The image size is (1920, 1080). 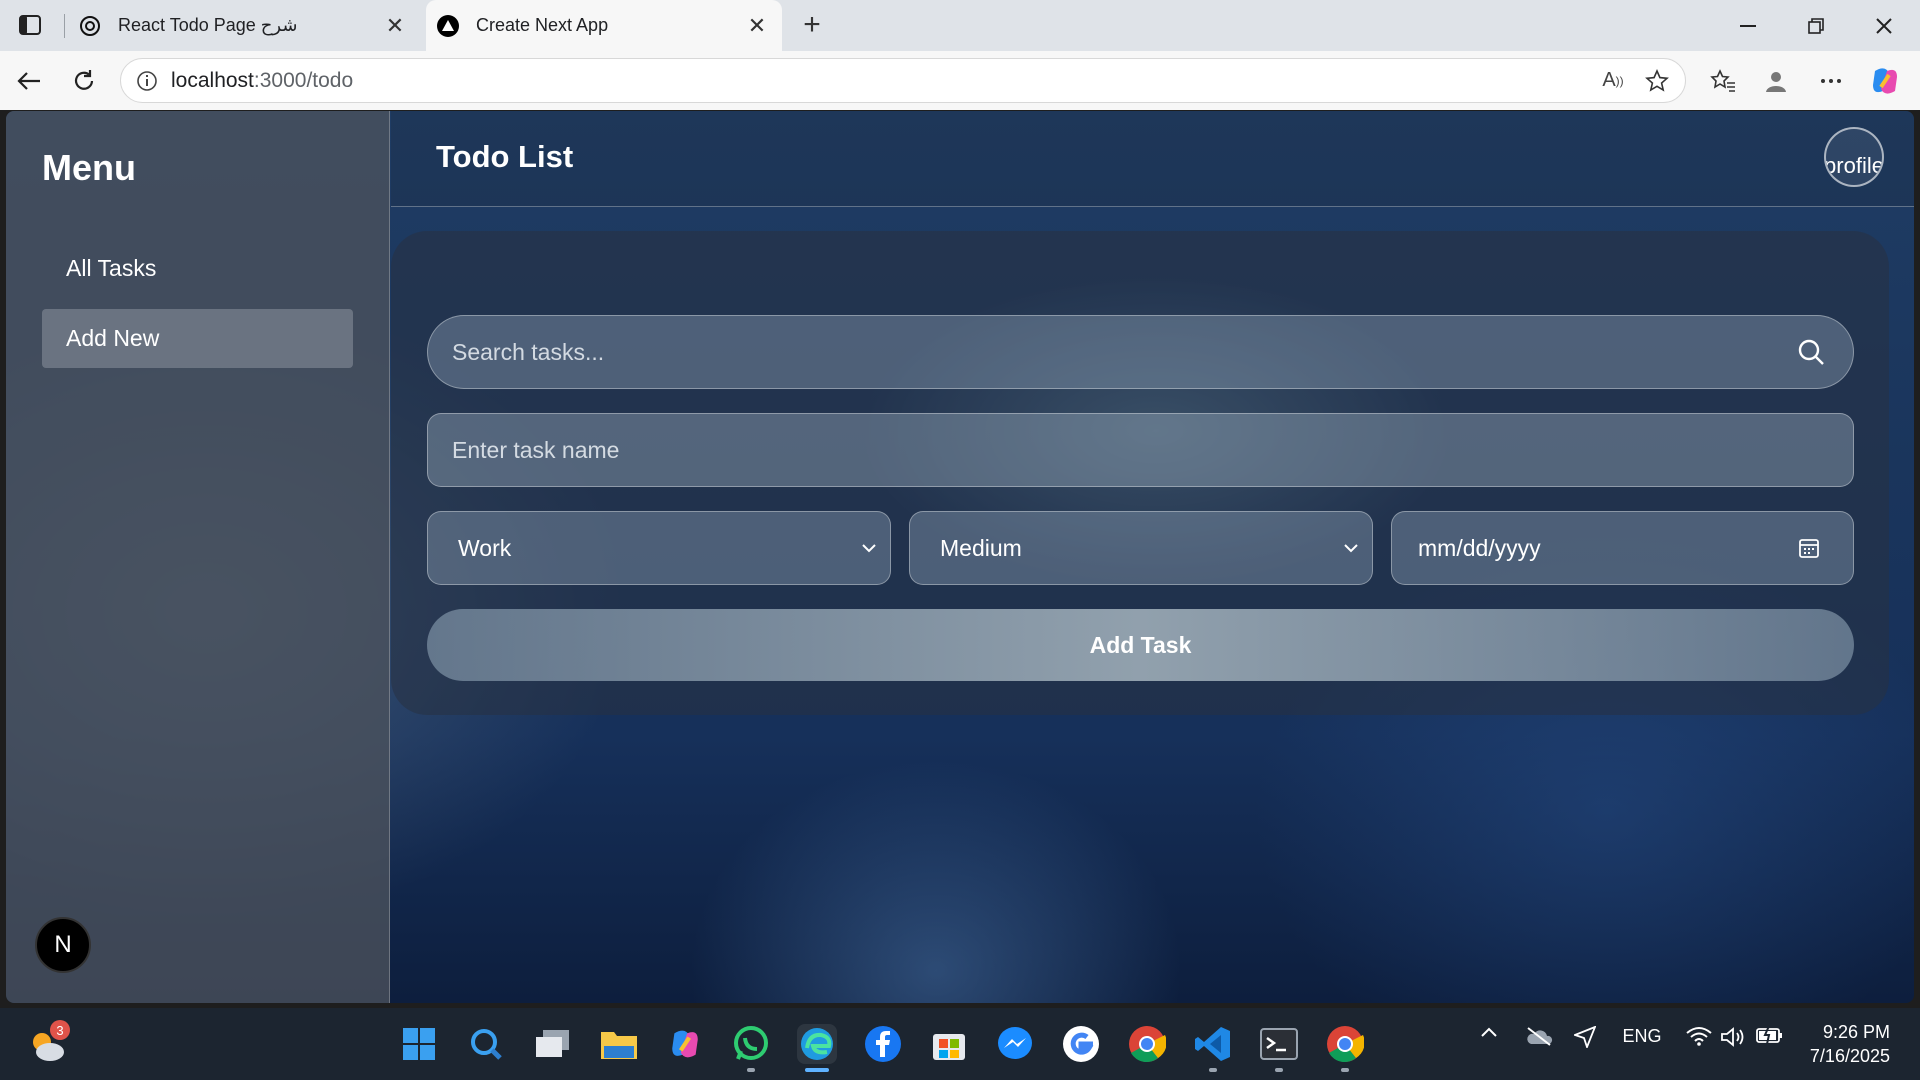 What do you see at coordinates (1885, 81) in the screenshot?
I see `copilot-icon` at bounding box center [1885, 81].